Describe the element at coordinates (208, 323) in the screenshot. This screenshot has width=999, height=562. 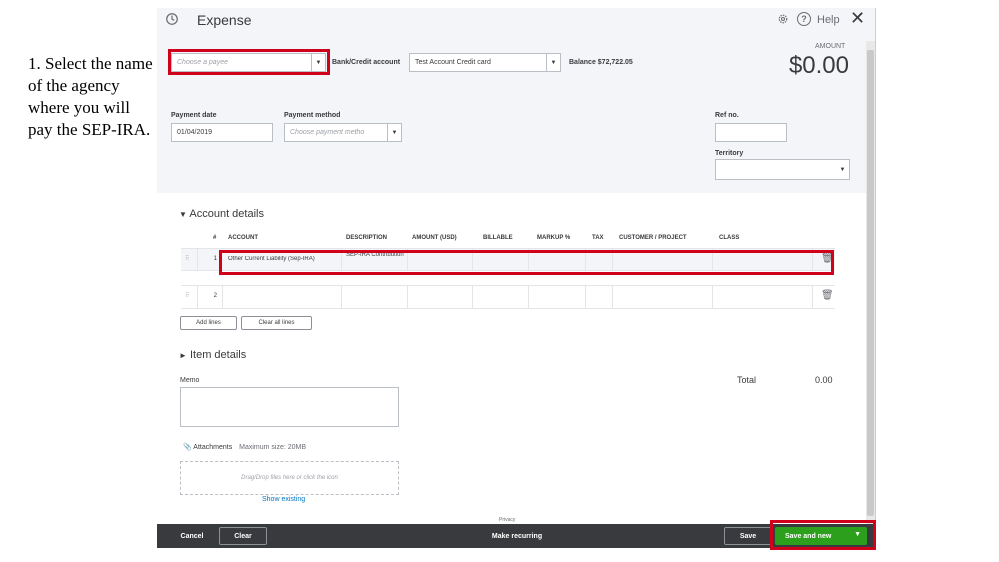
I see `add-lines-button: Add lines` at that location.